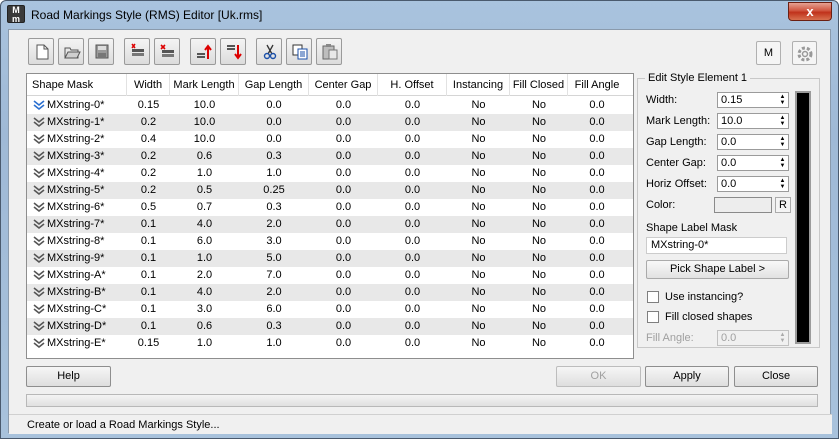 The width and height of the screenshot is (839, 439). What do you see at coordinates (148, 85) in the screenshot?
I see `col-header-width: Width` at bounding box center [148, 85].